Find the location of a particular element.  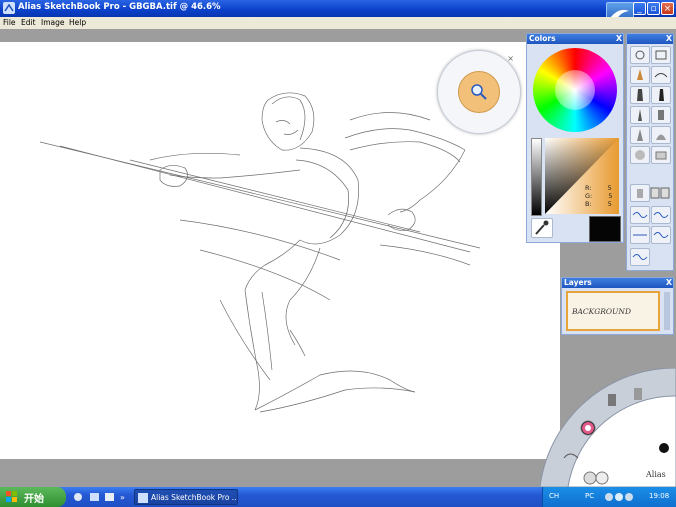

chisel-icon is located at coordinates (640, 135).